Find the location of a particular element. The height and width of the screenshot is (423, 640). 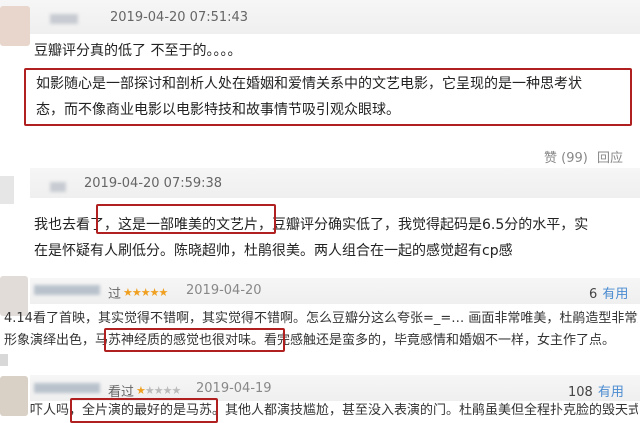

useful-number: 108 is located at coordinates (580, 392).